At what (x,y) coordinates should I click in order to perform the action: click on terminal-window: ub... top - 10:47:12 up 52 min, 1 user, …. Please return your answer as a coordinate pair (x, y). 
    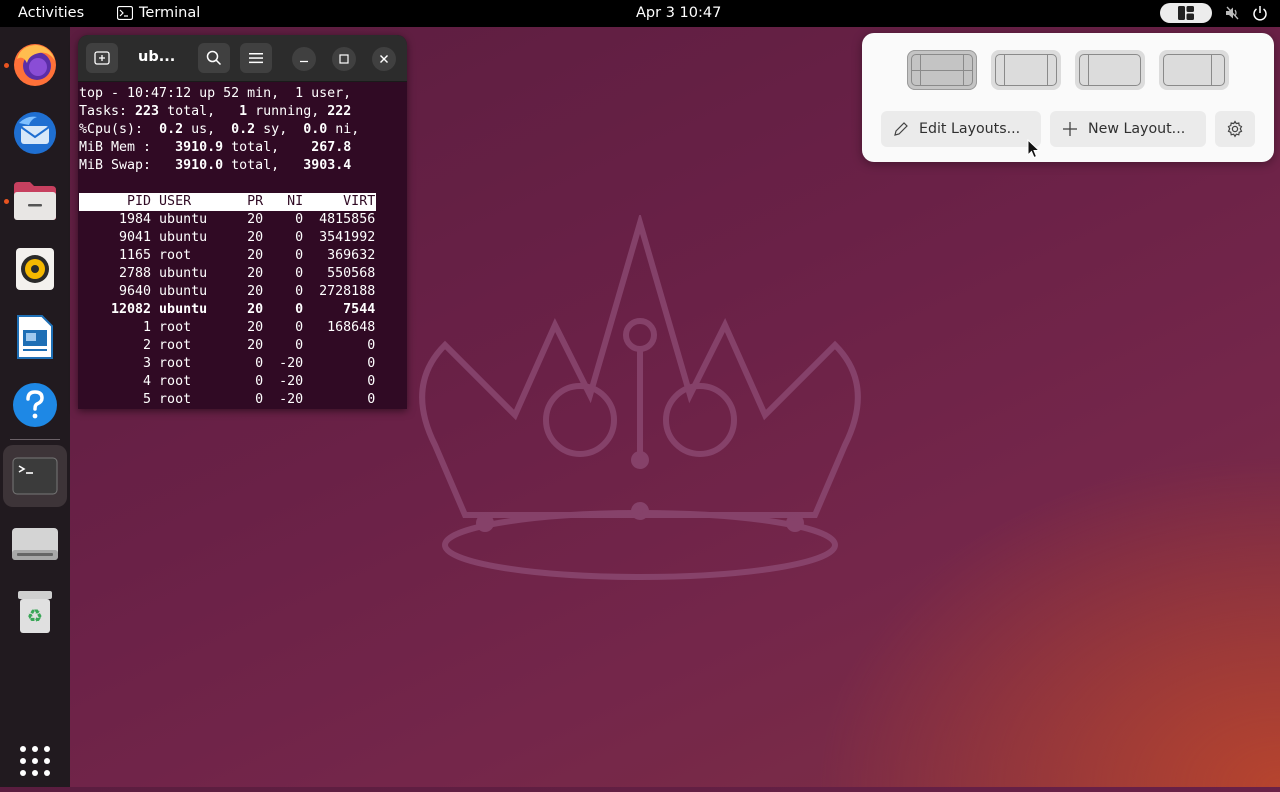
    Looking at the image, I should click on (242, 222).